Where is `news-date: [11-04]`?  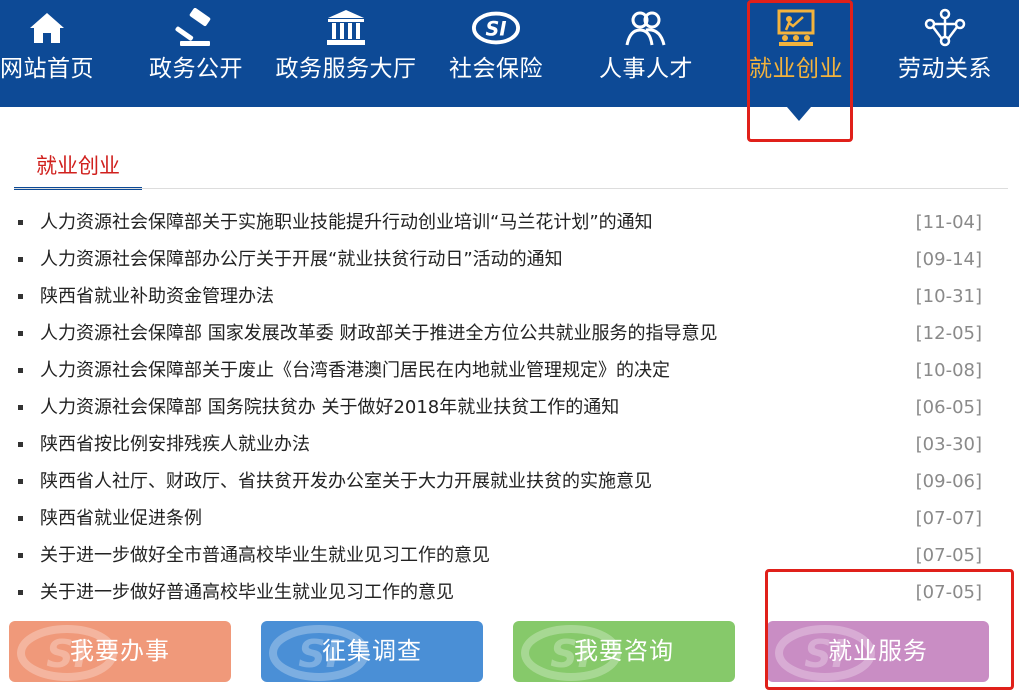 news-date: [11-04] is located at coordinates (948, 222).